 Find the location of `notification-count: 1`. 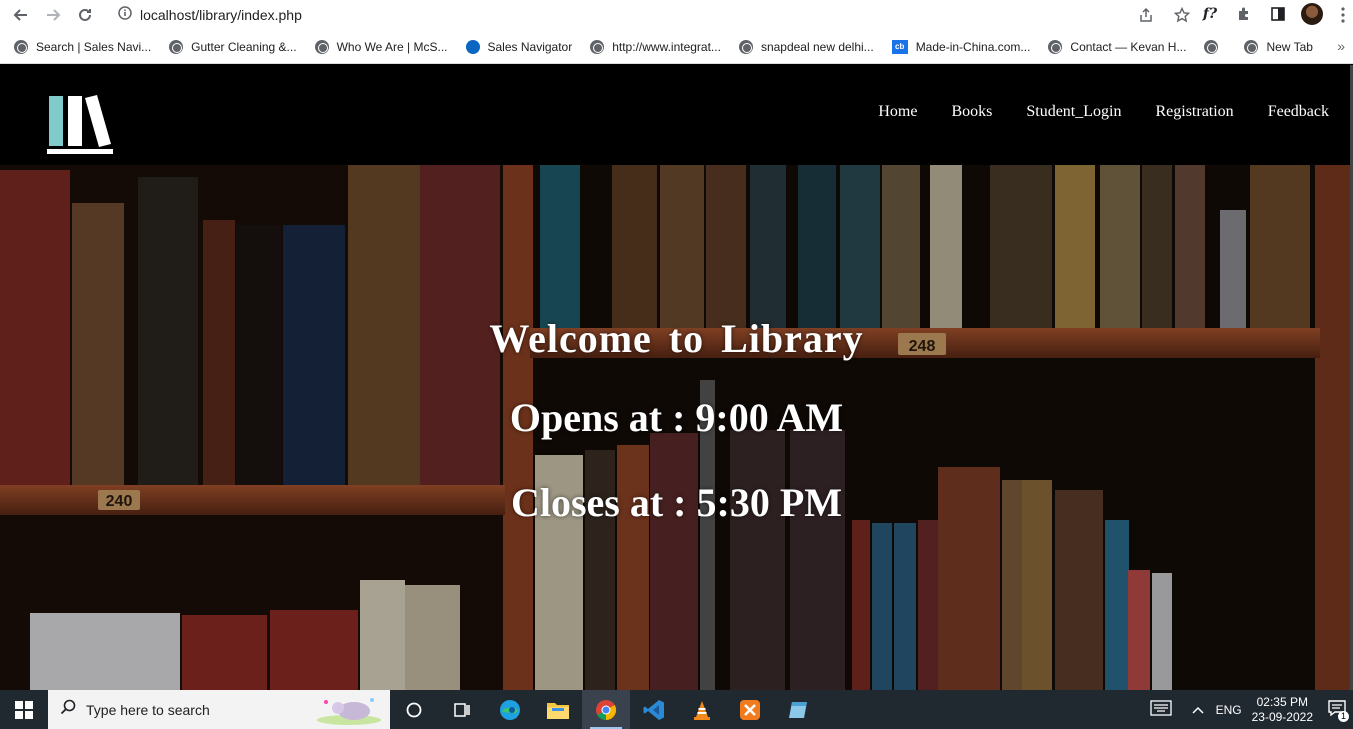

notification-count: 1 is located at coordinates (1343, 716).